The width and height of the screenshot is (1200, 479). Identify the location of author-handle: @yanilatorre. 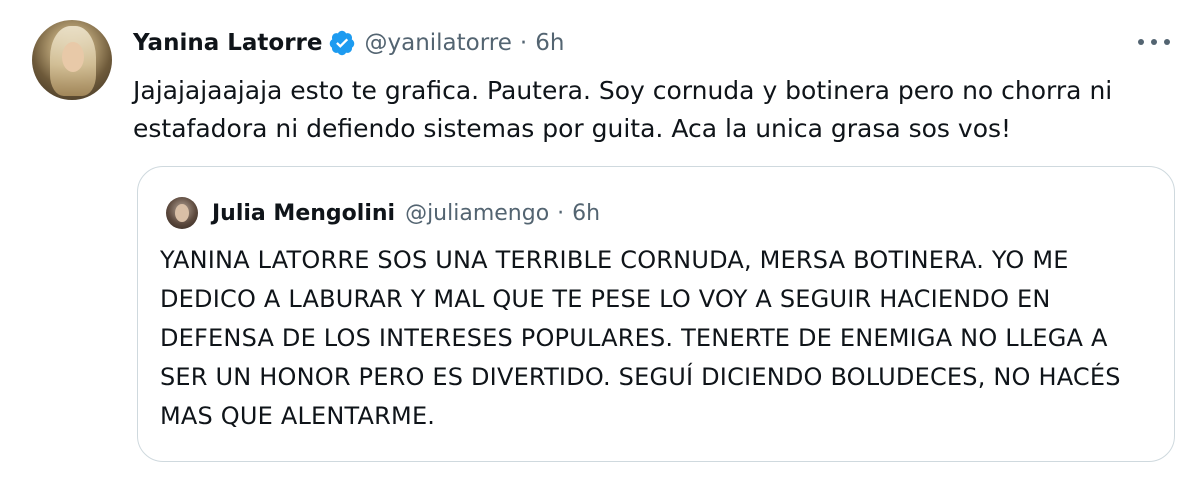
(437, 43).